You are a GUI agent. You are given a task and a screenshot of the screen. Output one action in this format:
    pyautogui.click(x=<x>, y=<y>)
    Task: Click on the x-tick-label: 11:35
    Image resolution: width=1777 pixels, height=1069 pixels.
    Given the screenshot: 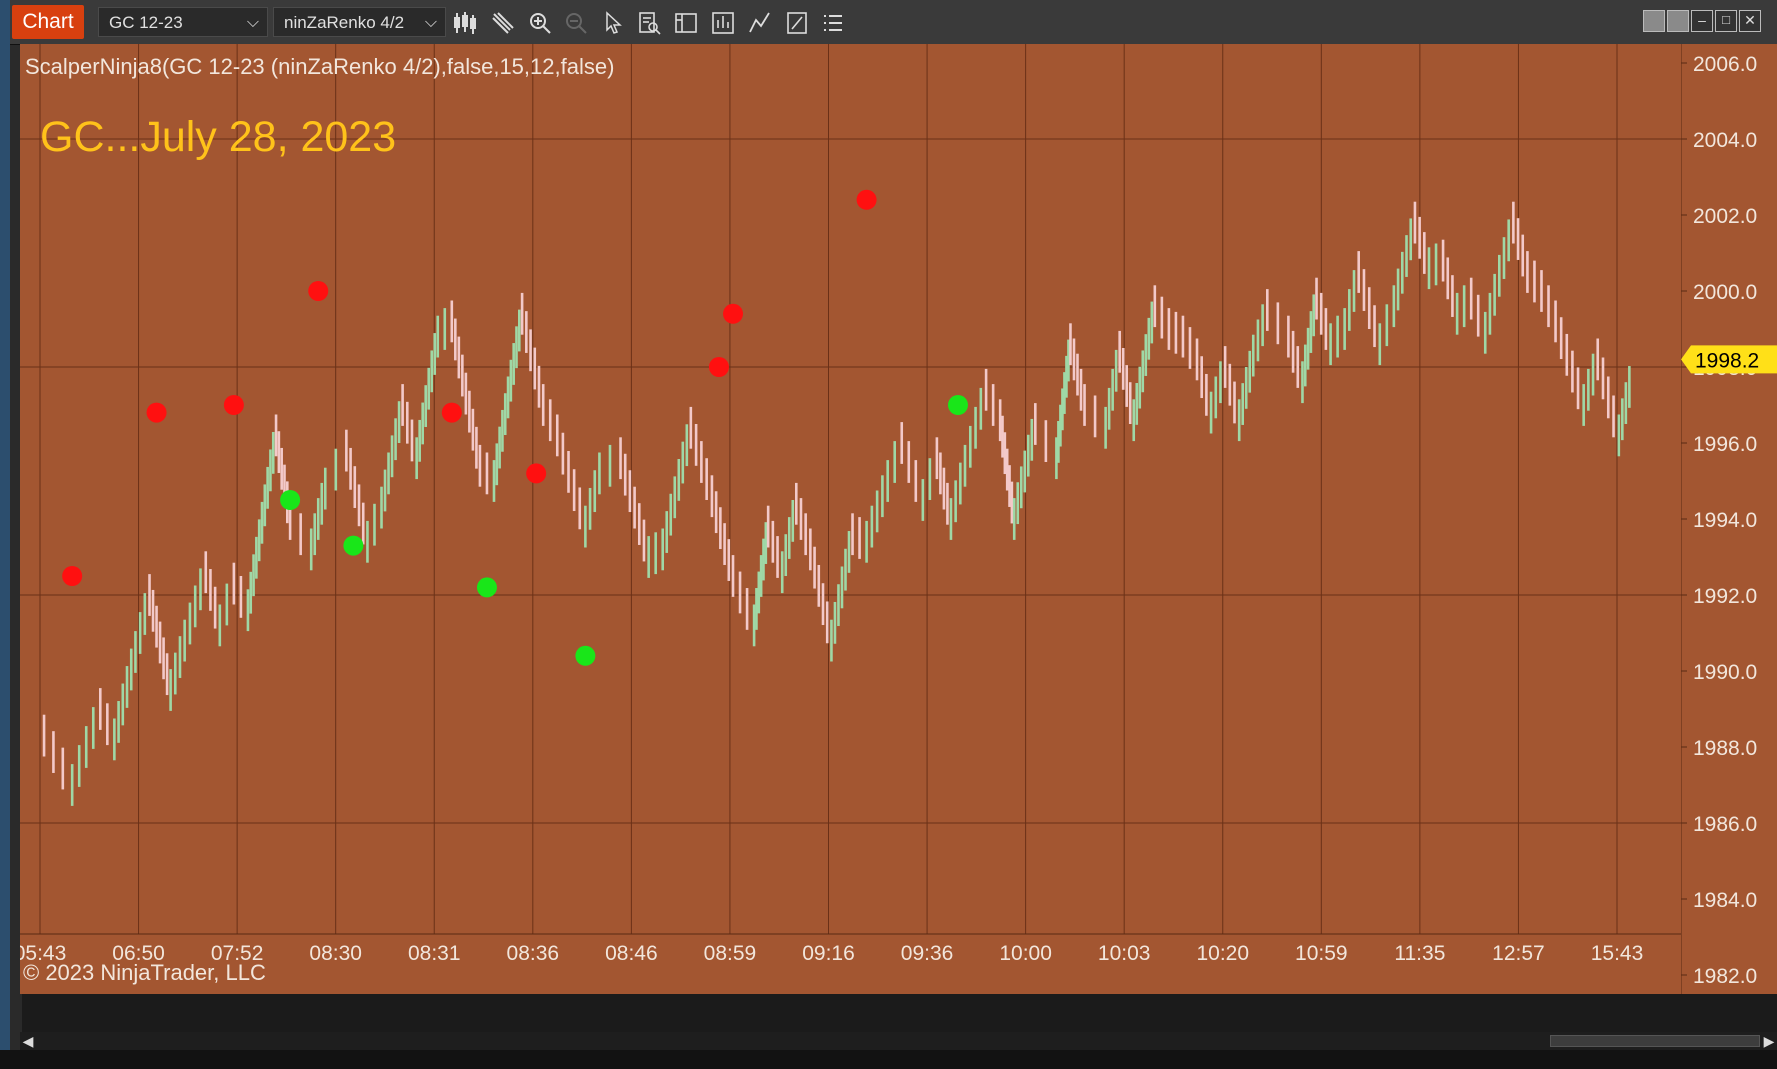 What is the action you would take?
    pyautogui.click(x=1419, y=953)
    